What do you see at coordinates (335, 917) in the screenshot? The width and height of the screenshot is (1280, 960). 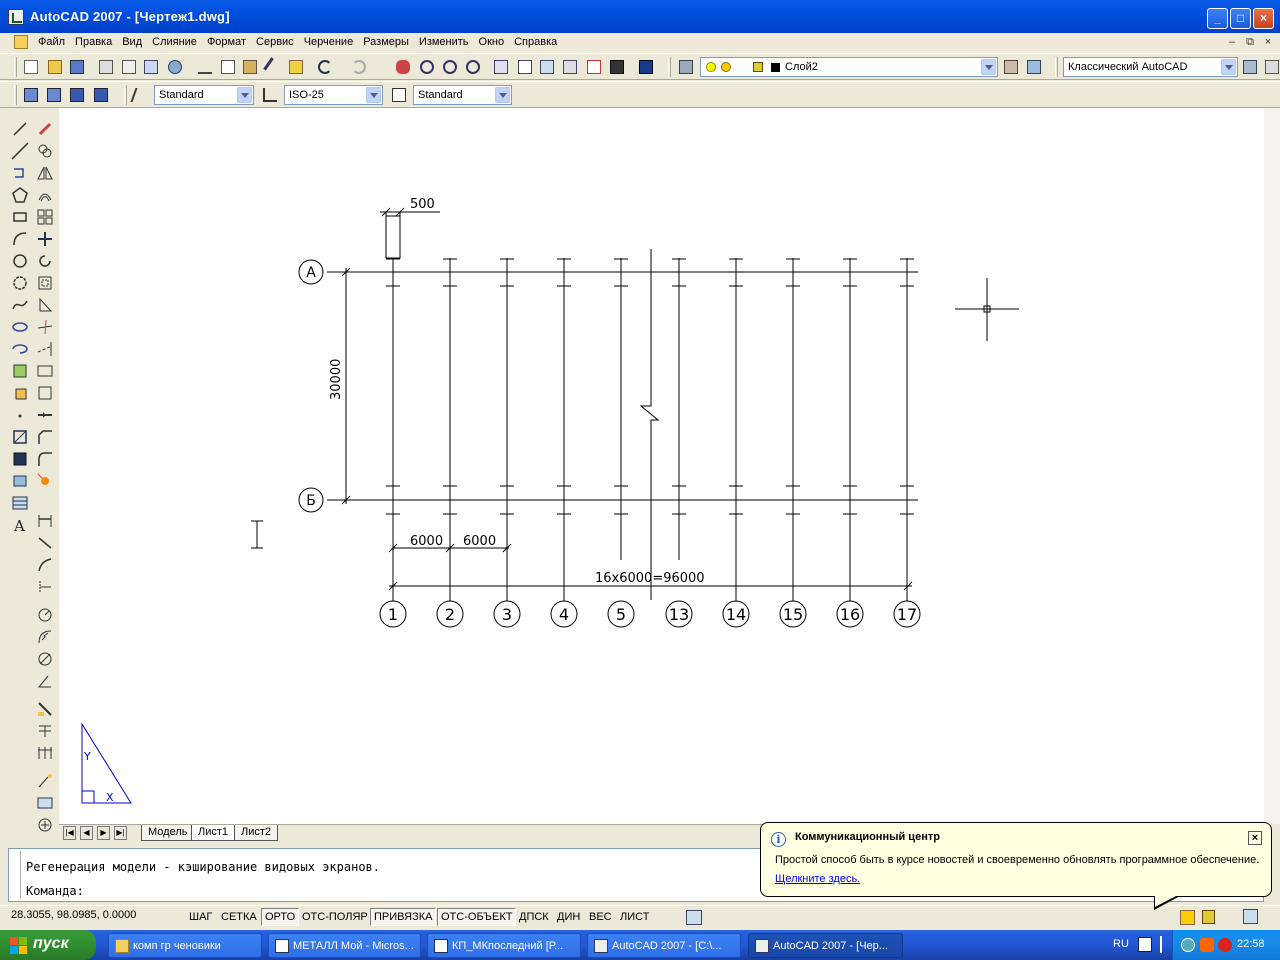 I see `polar-toggle: ОТС-ПОЛЯР` at bounding box center [335, 917].